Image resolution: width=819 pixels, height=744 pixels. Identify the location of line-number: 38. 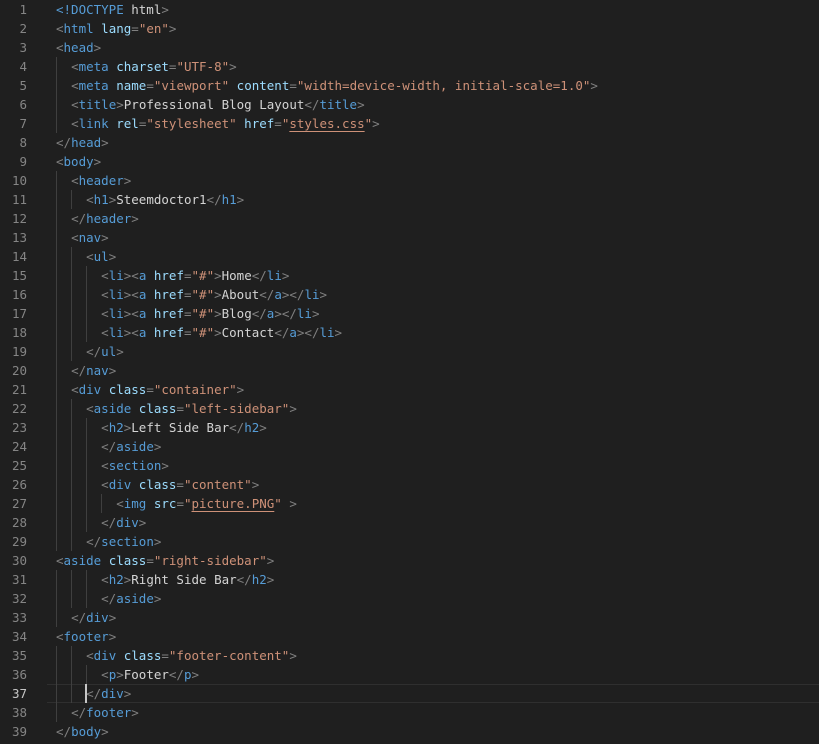
(19, 712).